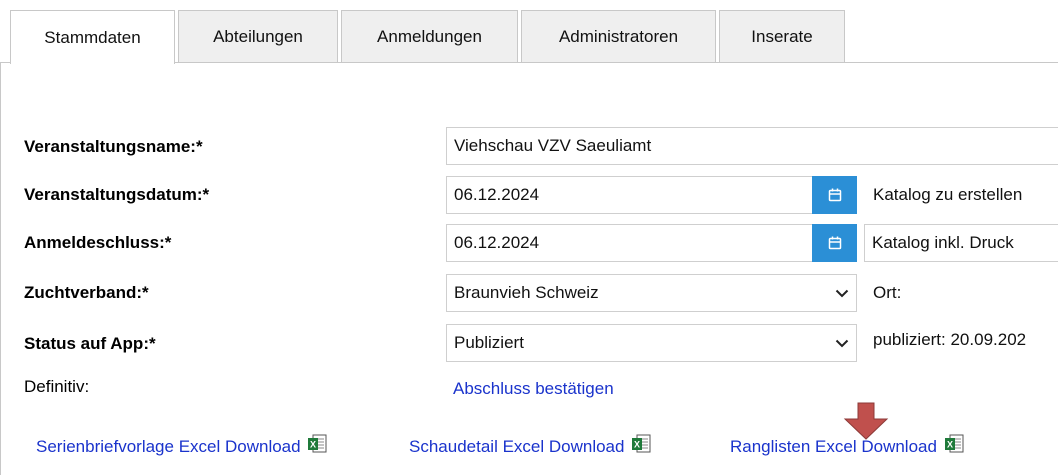  Describe the element at coordinates (258, 36) in the screenshot. I see `tab-abteilungen: Abteilungen` at that location.